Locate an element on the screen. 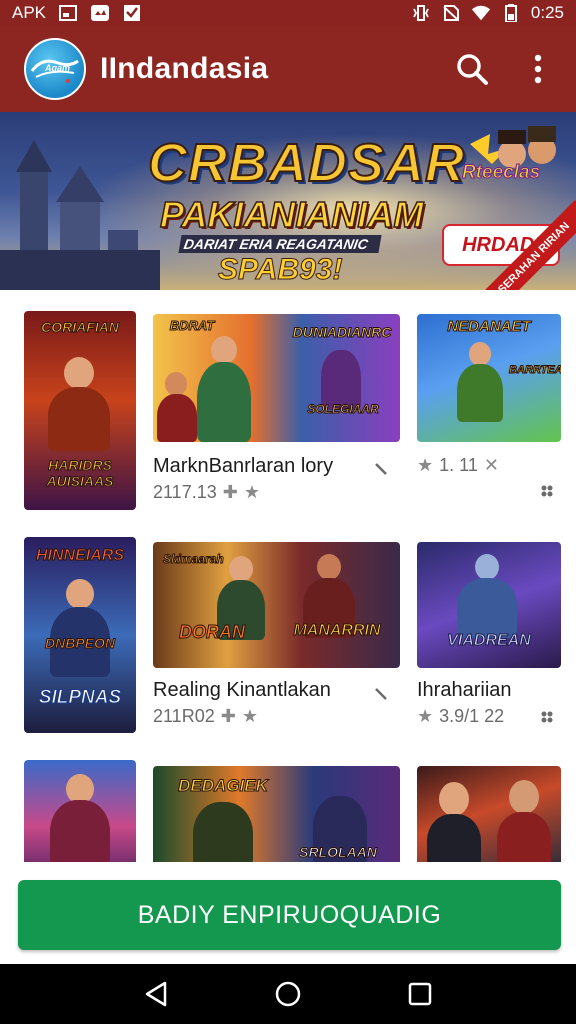 The height and width of the screenshot is (1024, 576). right-meta-2: ★ 3.9/1 22 is located at coordinates (460, 716).